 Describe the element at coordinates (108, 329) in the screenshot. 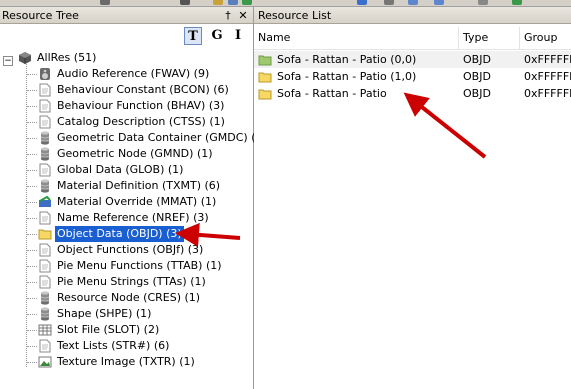

I see `tree-item-label: Slot File (SLOT) (2)` at that location.